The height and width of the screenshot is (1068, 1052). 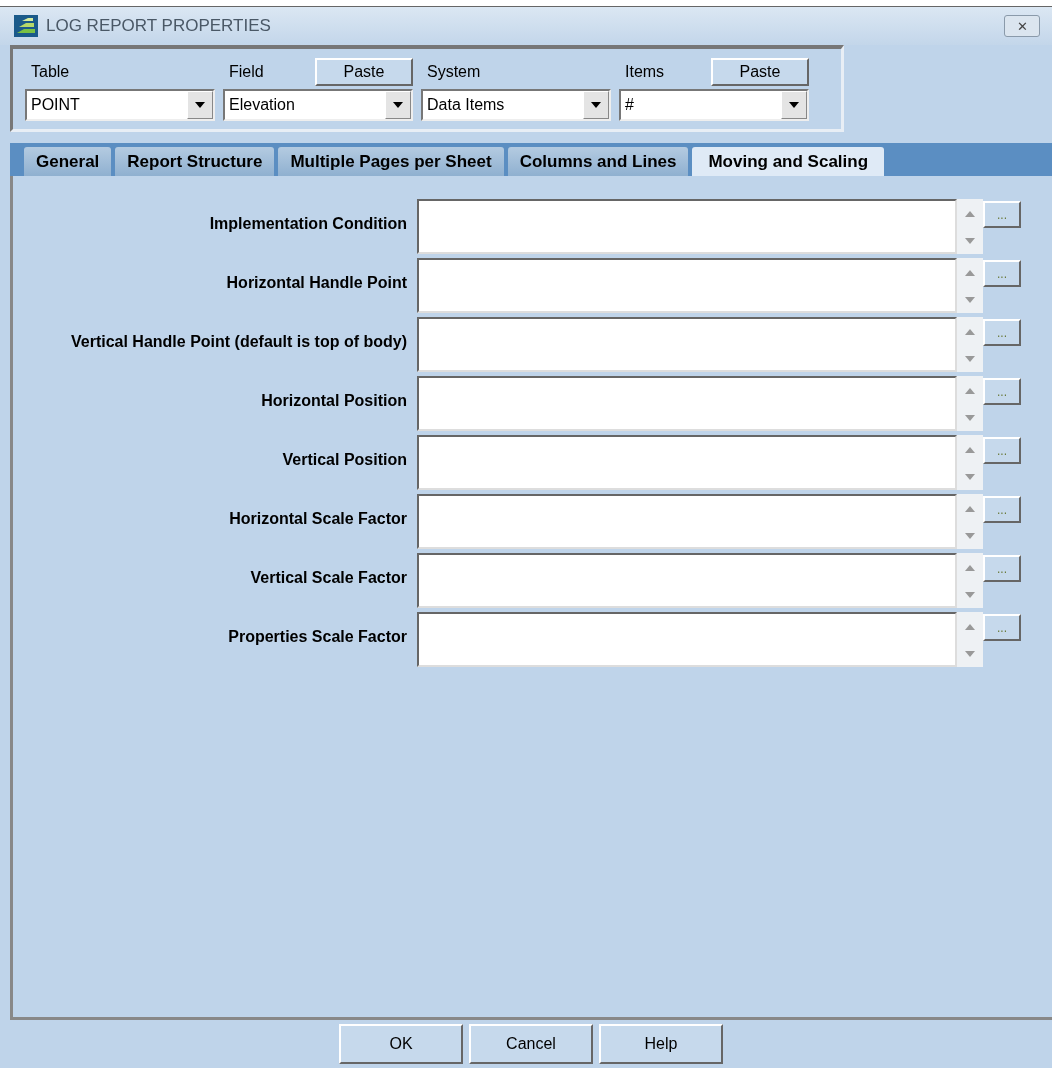 What do you see at coordinates (334, 401) in the screenshot?
I see `field-label: Horizontal Position` at bounding box center [334, 401].